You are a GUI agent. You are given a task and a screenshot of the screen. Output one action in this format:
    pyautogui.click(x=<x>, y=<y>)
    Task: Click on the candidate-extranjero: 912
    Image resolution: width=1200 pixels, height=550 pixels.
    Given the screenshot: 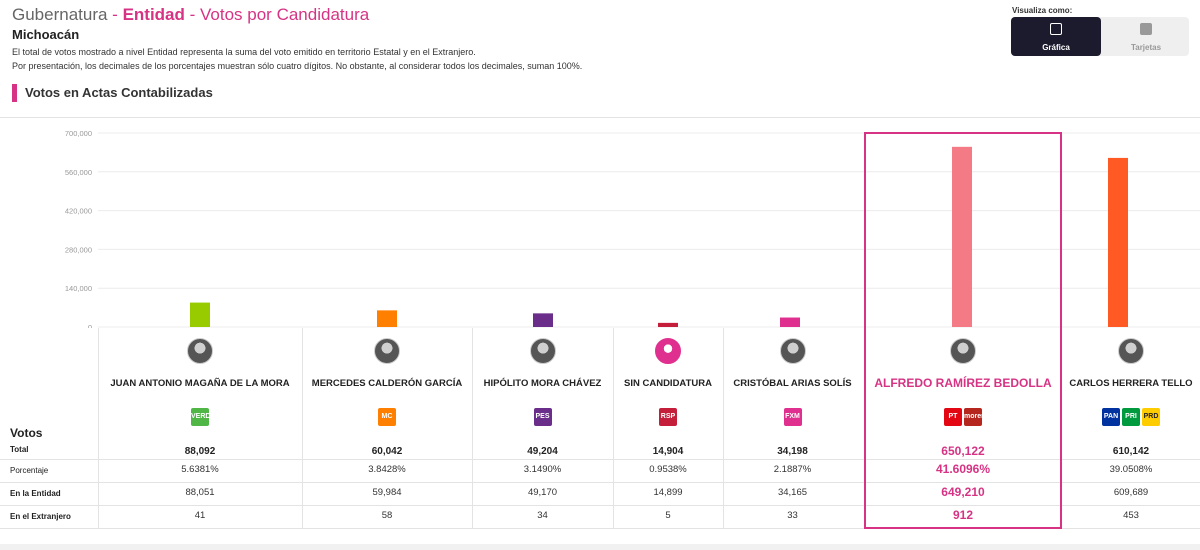 What is the action you would take?
    pyautogui.click(x=963, y=515)
    